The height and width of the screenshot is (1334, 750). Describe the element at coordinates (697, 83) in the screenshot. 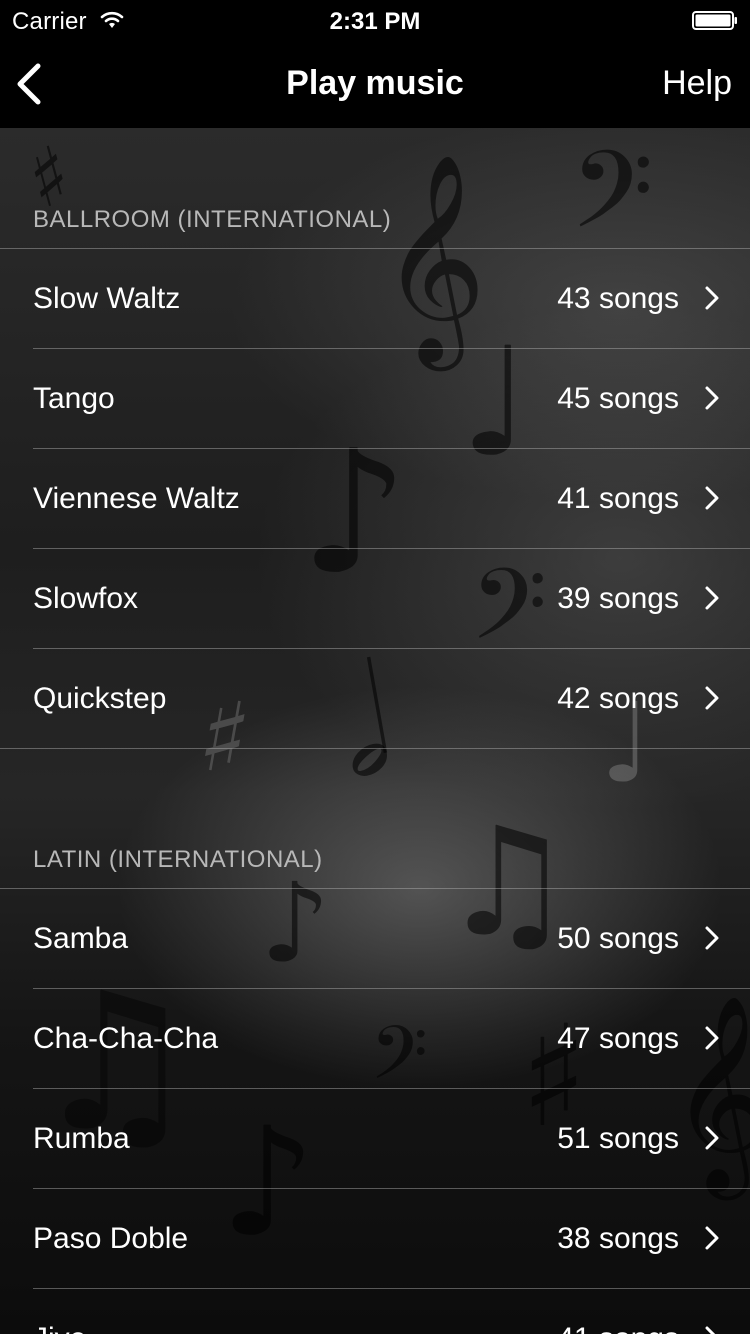

I see `help-button: Help` at that location.